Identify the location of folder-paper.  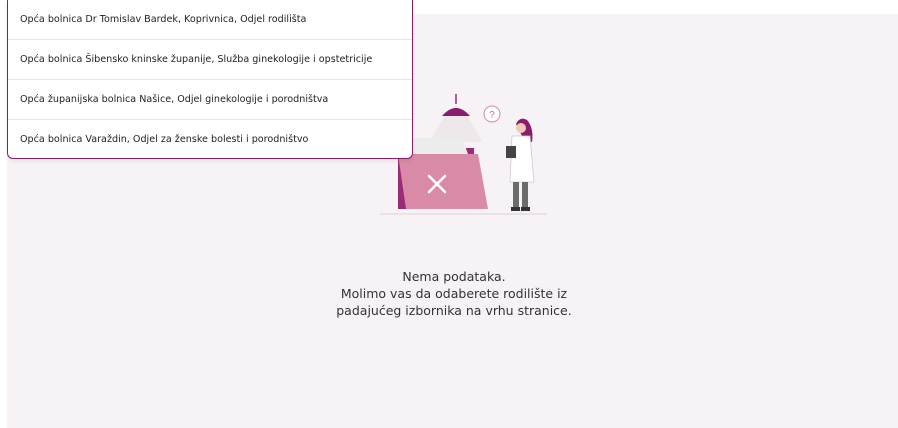
(439, 146).